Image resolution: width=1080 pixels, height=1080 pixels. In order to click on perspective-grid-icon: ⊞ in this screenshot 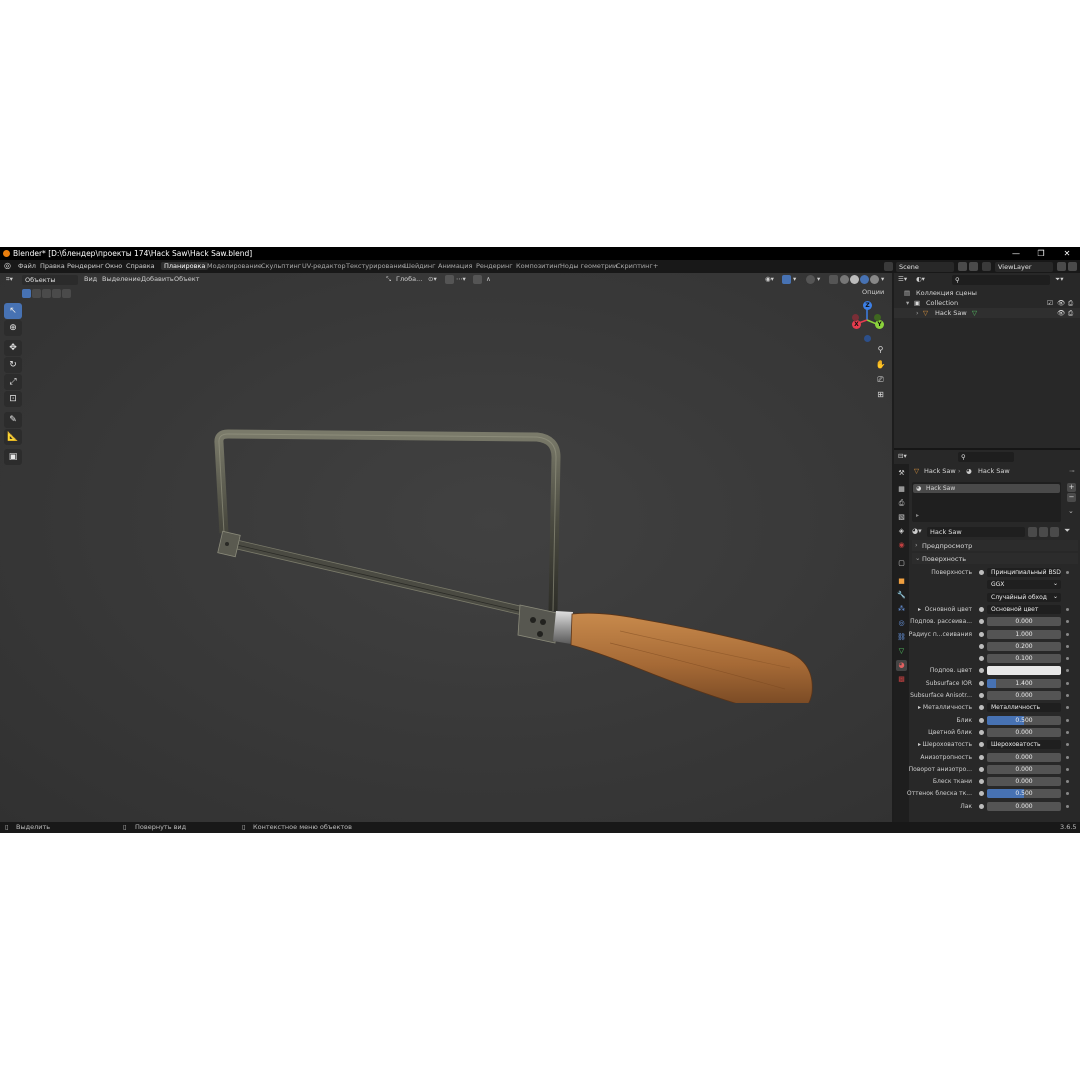, I will do `click(880, 394)`.